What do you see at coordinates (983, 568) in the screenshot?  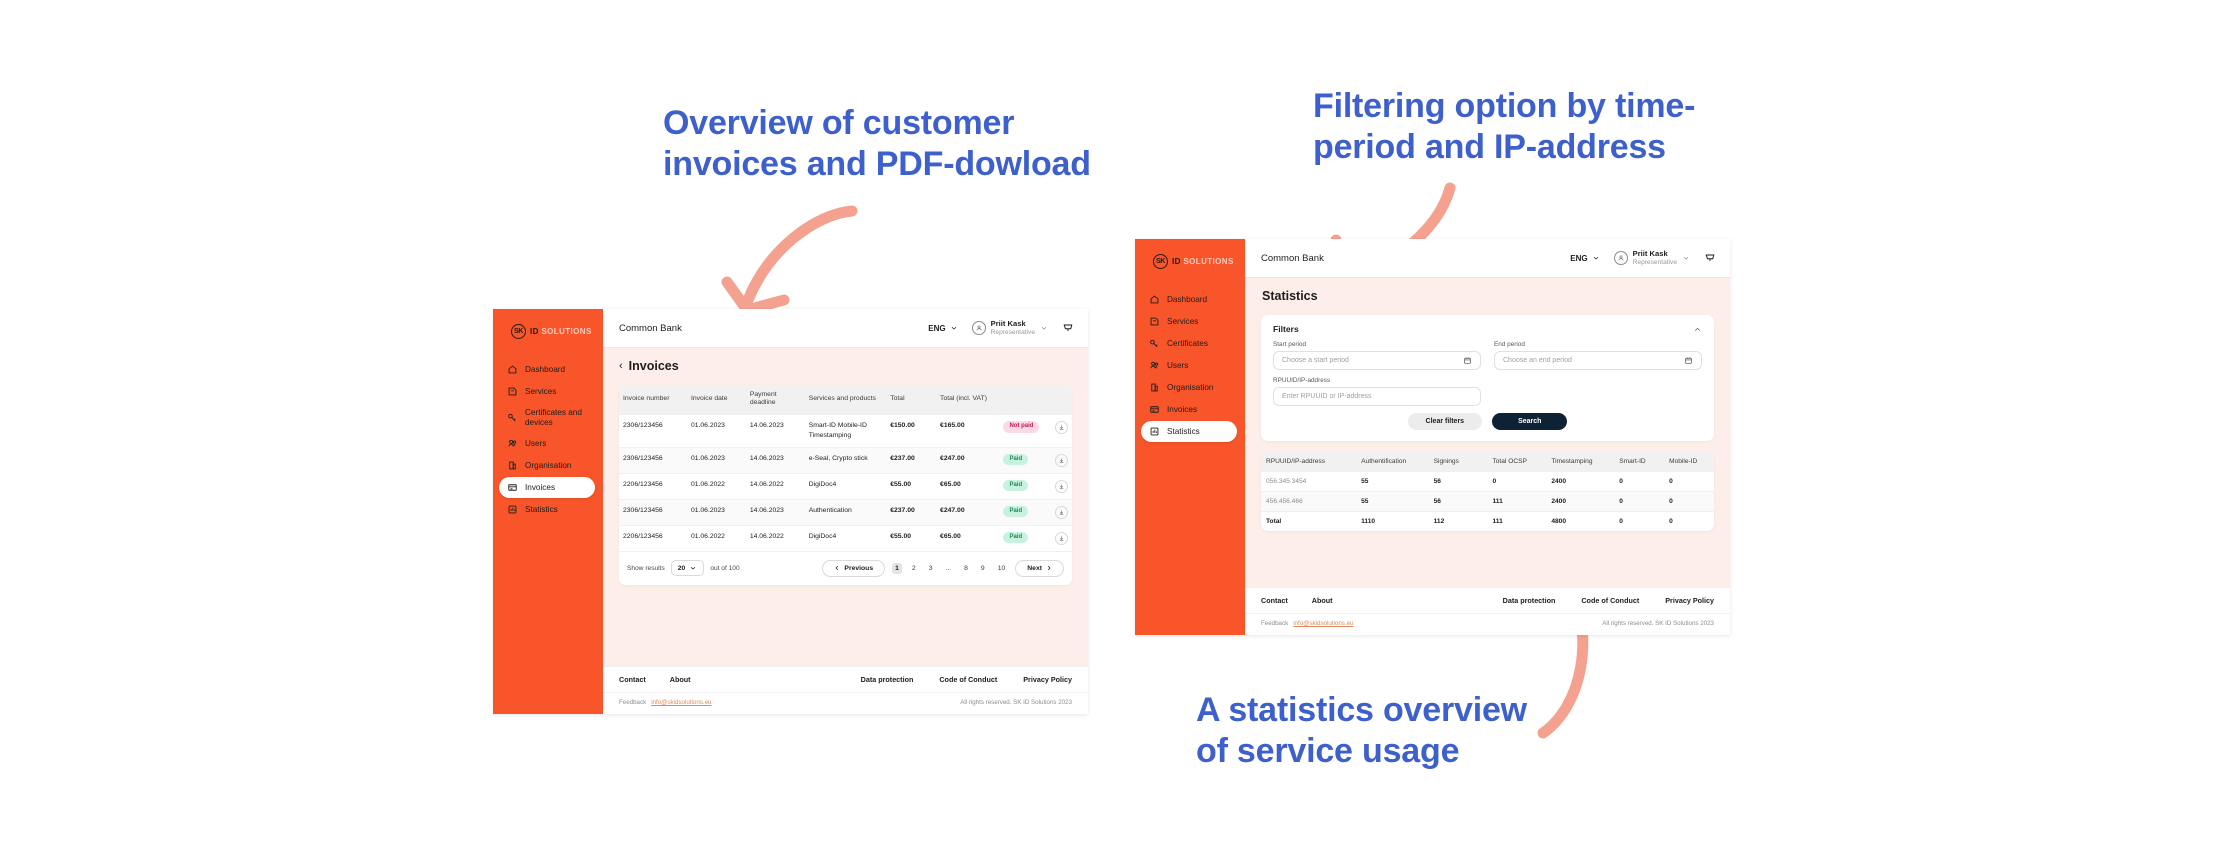 I see `page-number: 9` at bounding box center [983, 568].